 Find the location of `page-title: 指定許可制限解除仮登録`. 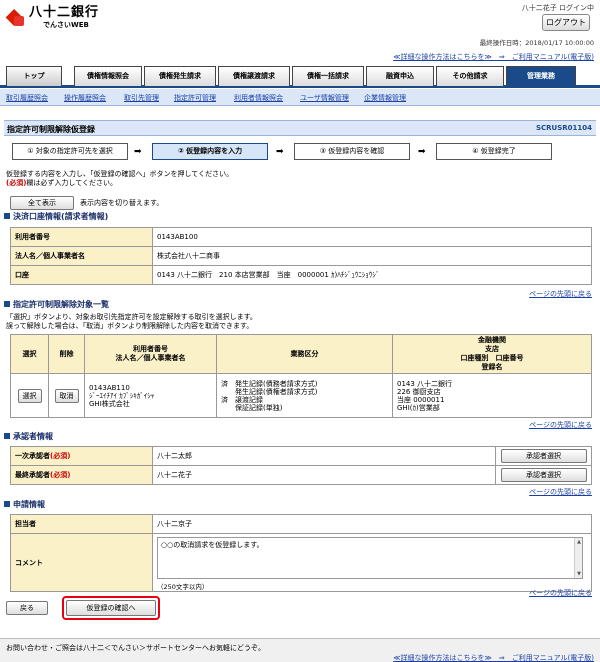

page-title: 指定許可制限解除仮登録 is located at coordinates (51, 129).